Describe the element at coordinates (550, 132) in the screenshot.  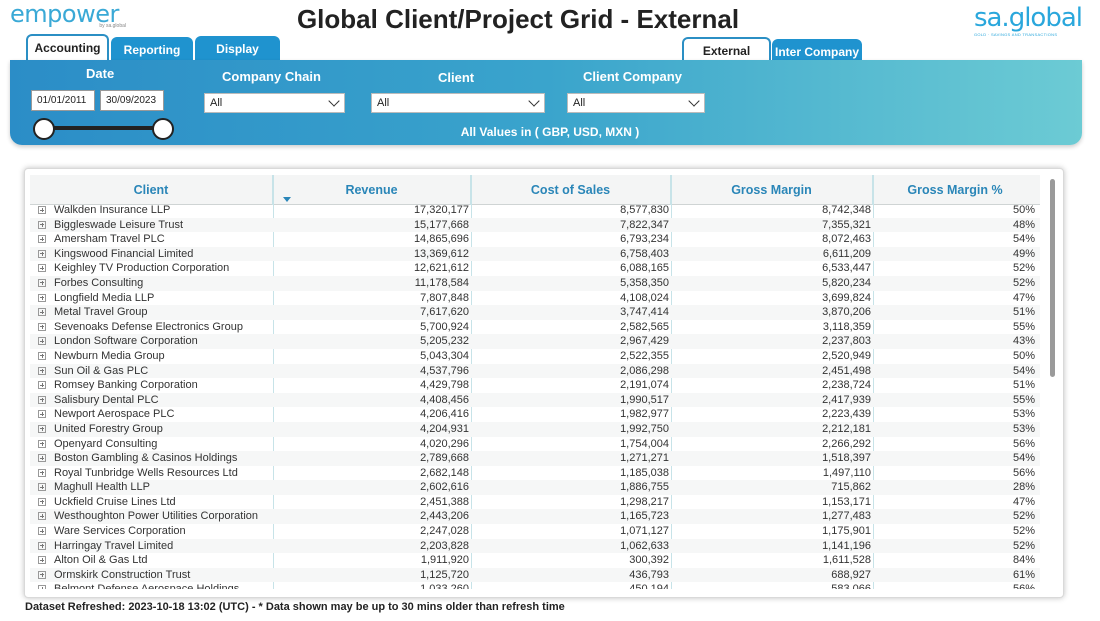
I see `currency-note: All Values in ( GBP, USD, MXN )` at that location.